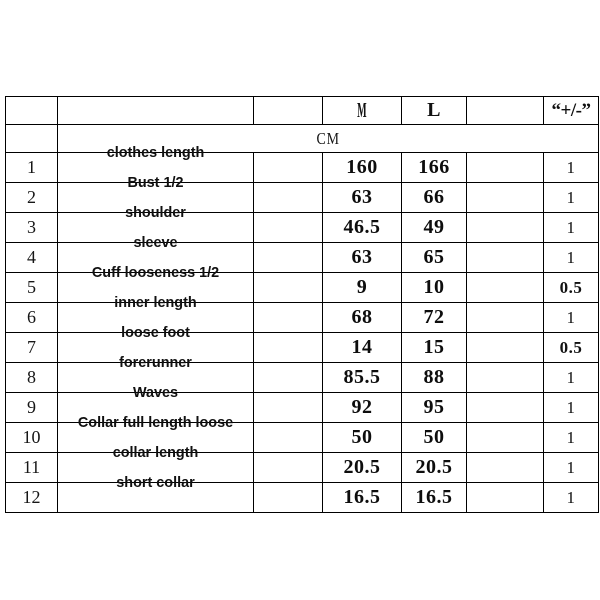  I want to click on value-size-l: 66, so click(434, 197).